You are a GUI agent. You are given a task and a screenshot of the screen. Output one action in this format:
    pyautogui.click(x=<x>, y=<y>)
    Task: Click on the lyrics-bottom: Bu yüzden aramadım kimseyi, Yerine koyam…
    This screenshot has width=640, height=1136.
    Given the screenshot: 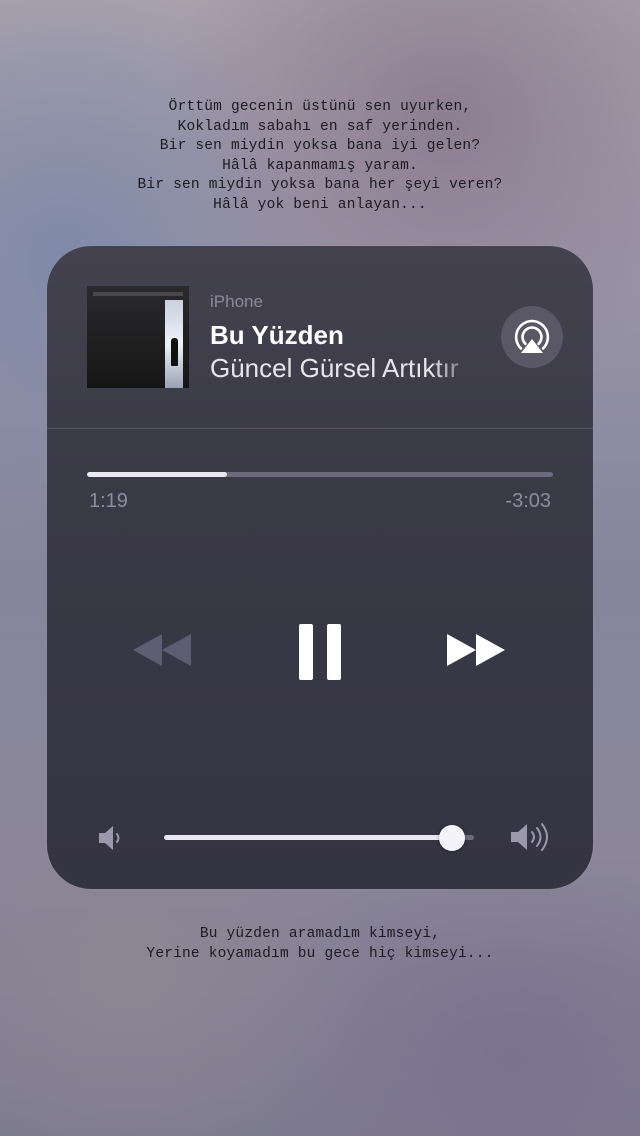 What is the action you would take?
    pyautogui.click(x=320, y=944)
    